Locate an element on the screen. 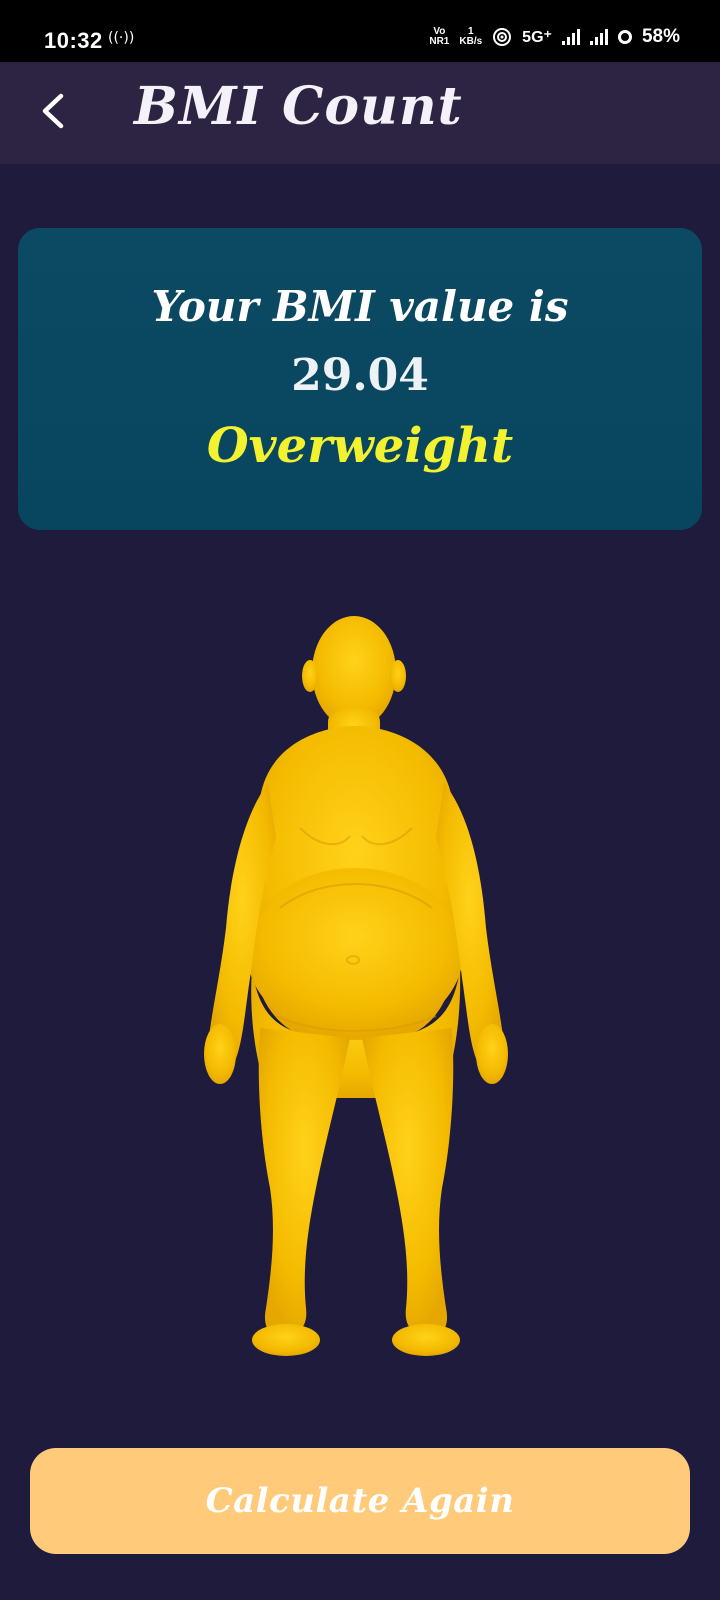 This screenshot has height=1600, width=720. volte-bottom-text: NR1 is located at coordinates (439, 41).